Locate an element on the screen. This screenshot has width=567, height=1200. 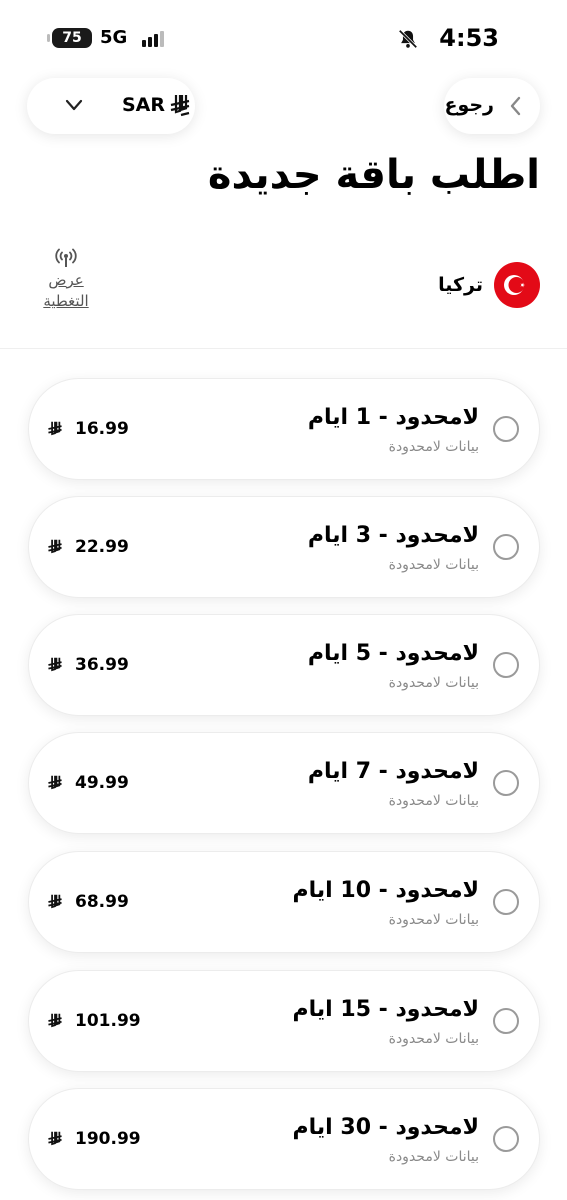
plan-card: لامحدود - 1 ايام بيانات لامحدودة 16.99 is located at coordinates (284, 429).